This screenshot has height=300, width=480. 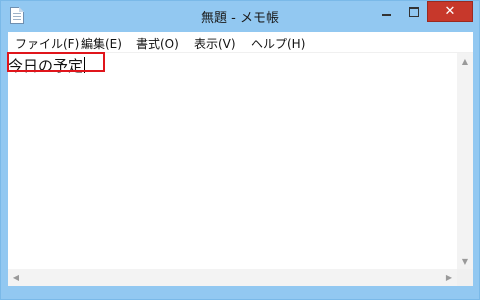 I want to click on menu-file: ファイル(F), so click(x=47, y=43).